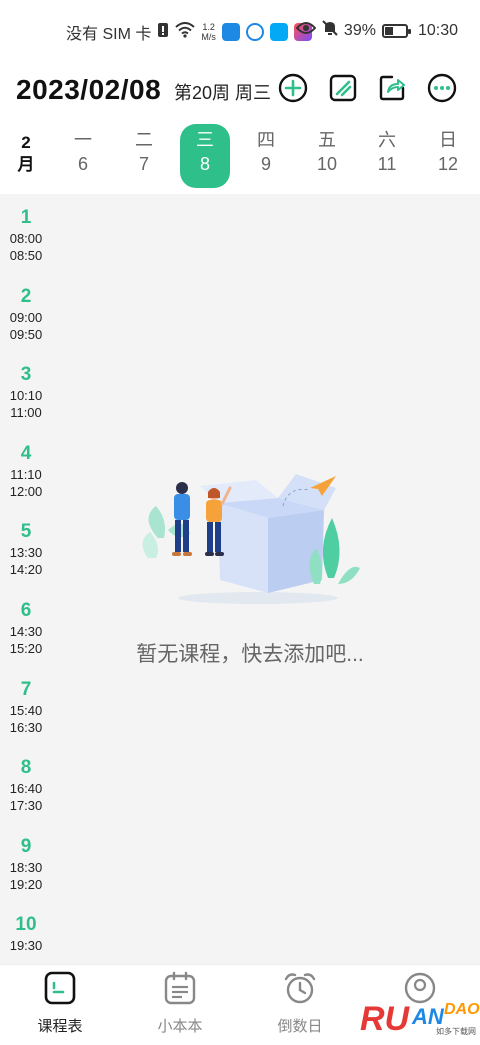 This screenshot has height=1045, width=480. I want to click on period-end-time: 12:00, so click(26, 491).